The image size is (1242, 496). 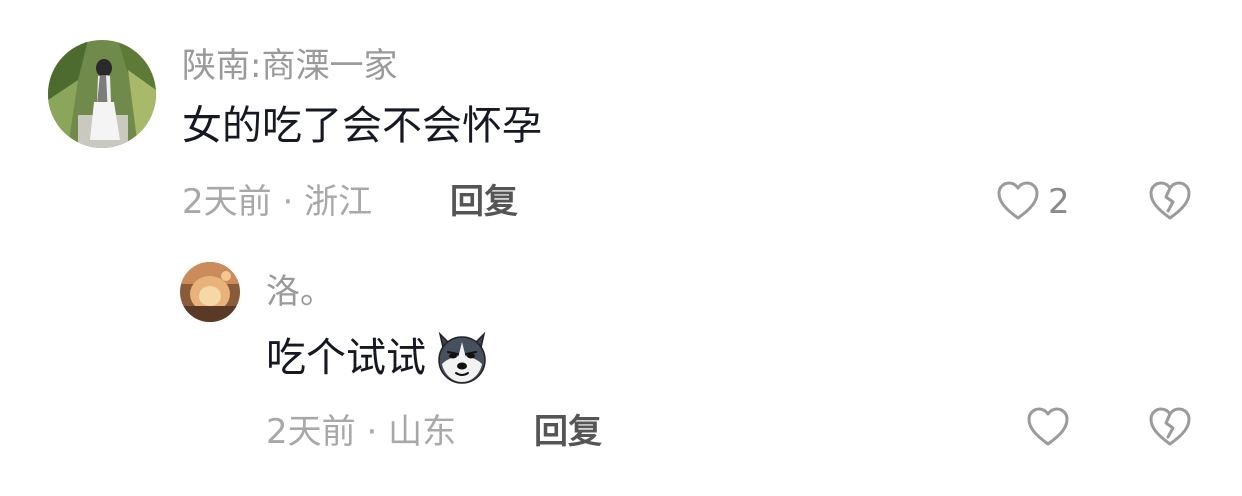 I want to click on comment-location: 山东, so click(x=422, y=432).